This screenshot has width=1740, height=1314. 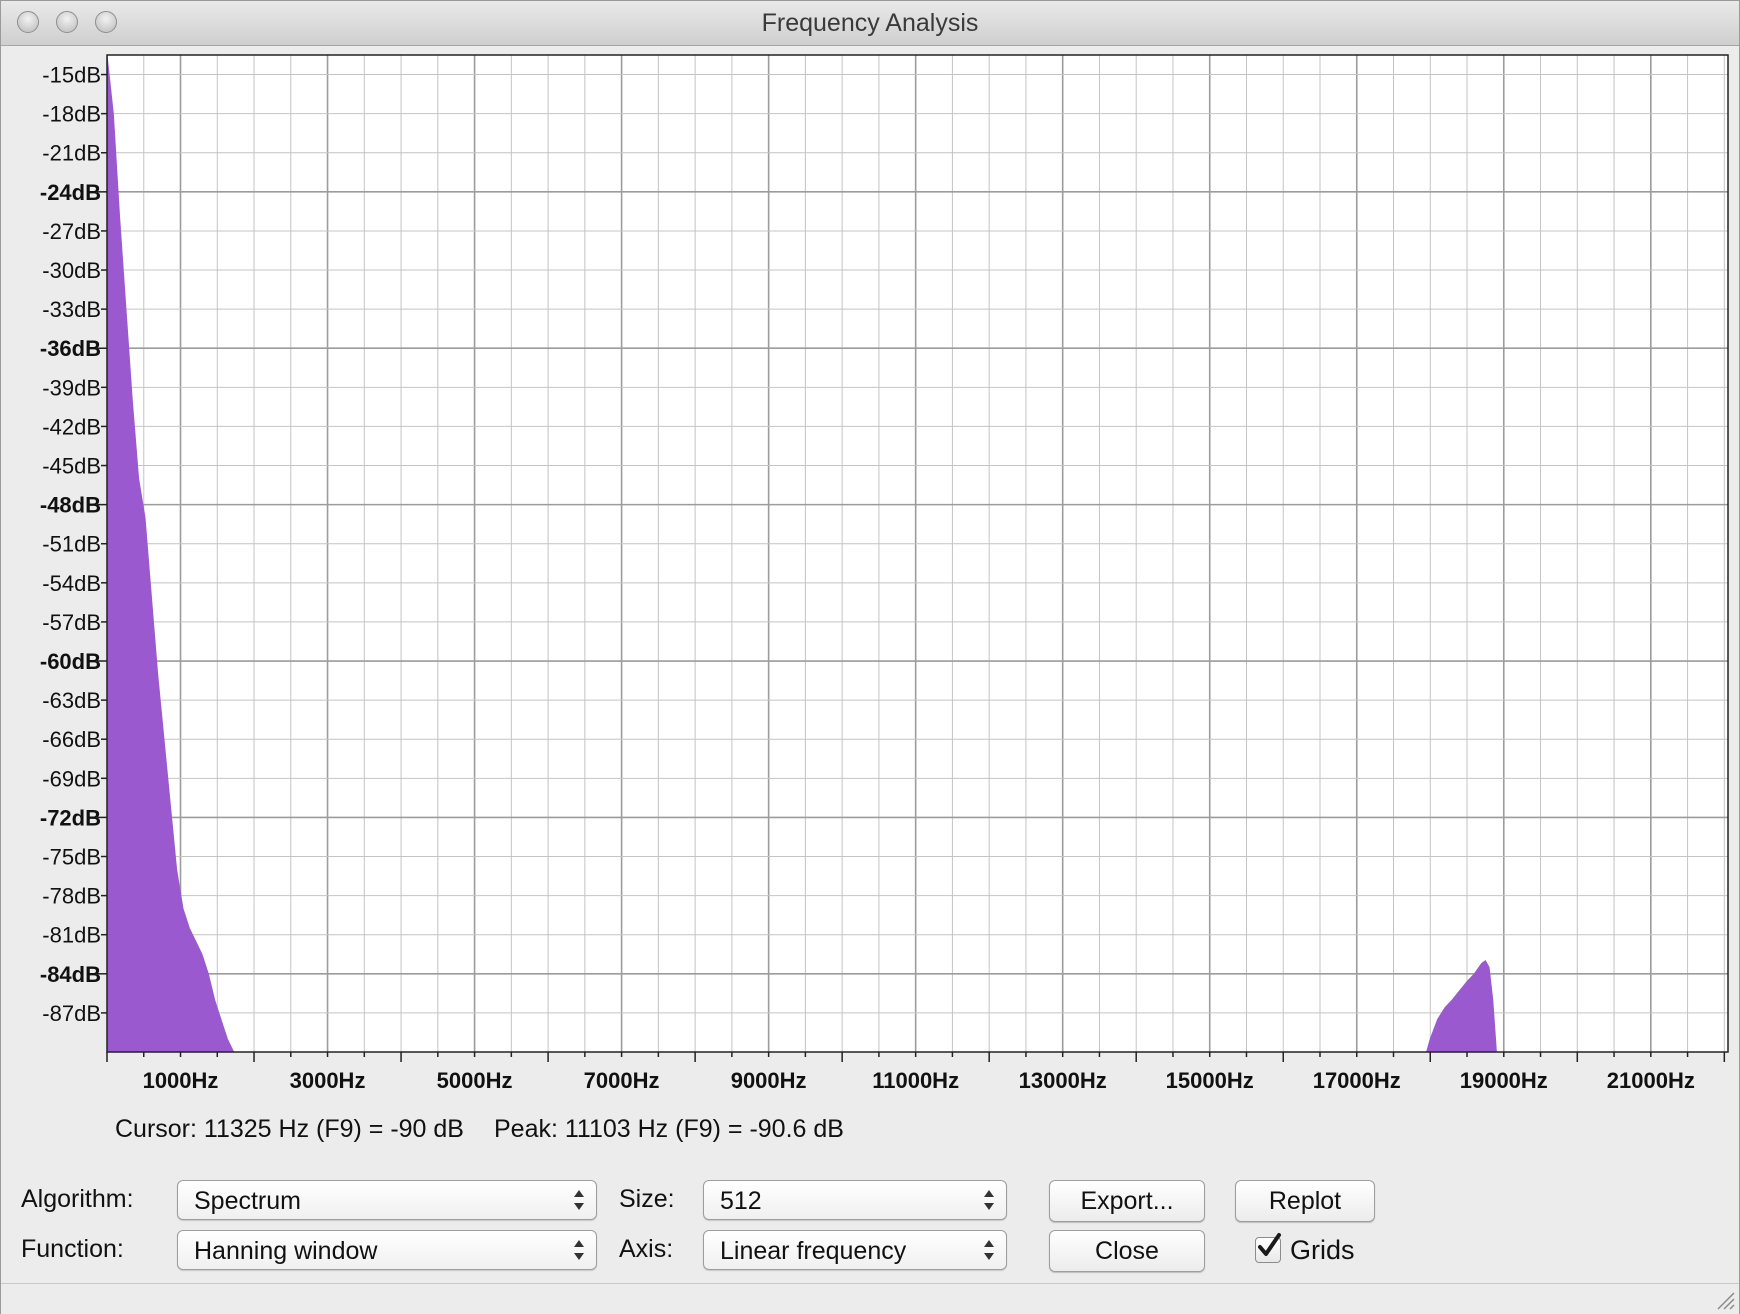 What do you see at coordinates (71, 270) in the screenshot?
I see `y-tick-label: -30dB` at bounding box center [71, 270].